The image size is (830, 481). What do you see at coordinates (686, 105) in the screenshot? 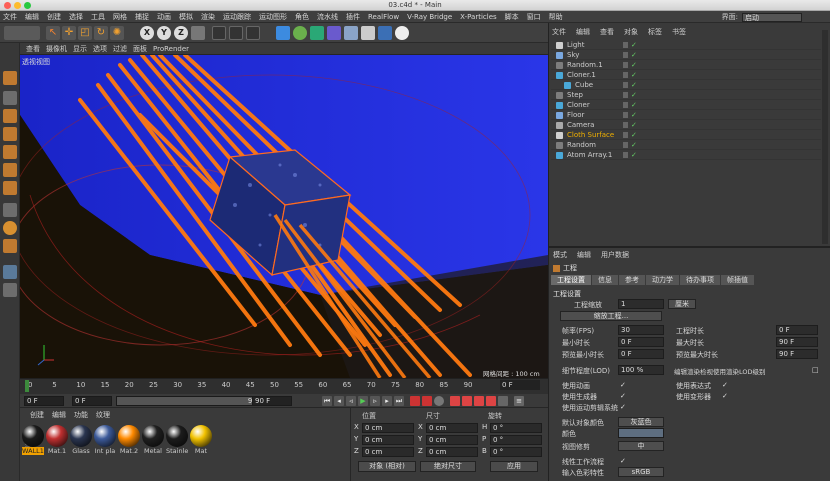
I see `object-row: Cloner ✓` at bounding box center [686, 105].